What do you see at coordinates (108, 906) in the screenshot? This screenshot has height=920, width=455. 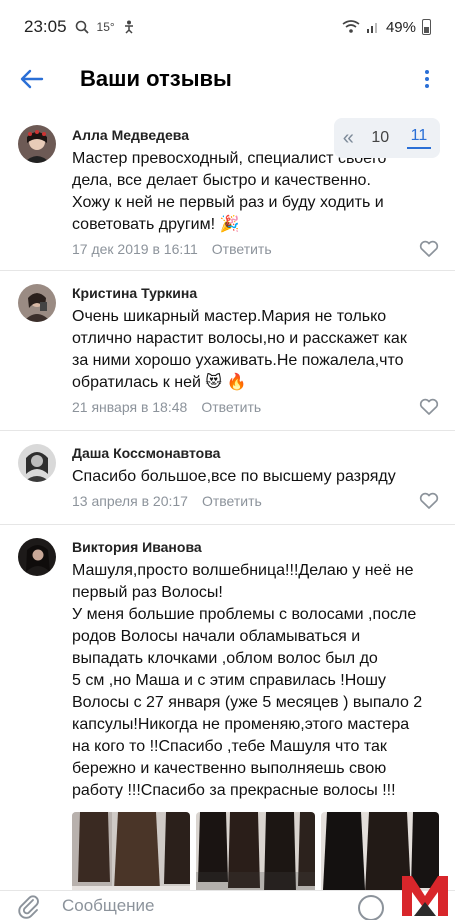 I see `message-input: Сообщение` at bounding box center [108, 906].